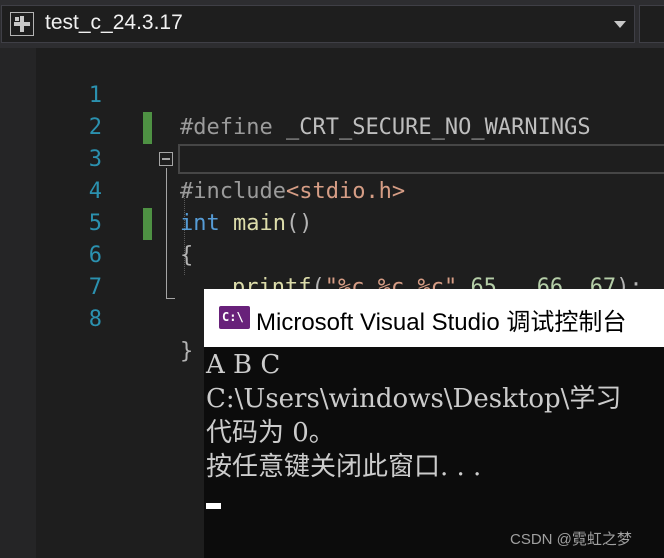 The height and width of the screenshot is (558, 664). I want to click on brace: }, so click(187, 351).